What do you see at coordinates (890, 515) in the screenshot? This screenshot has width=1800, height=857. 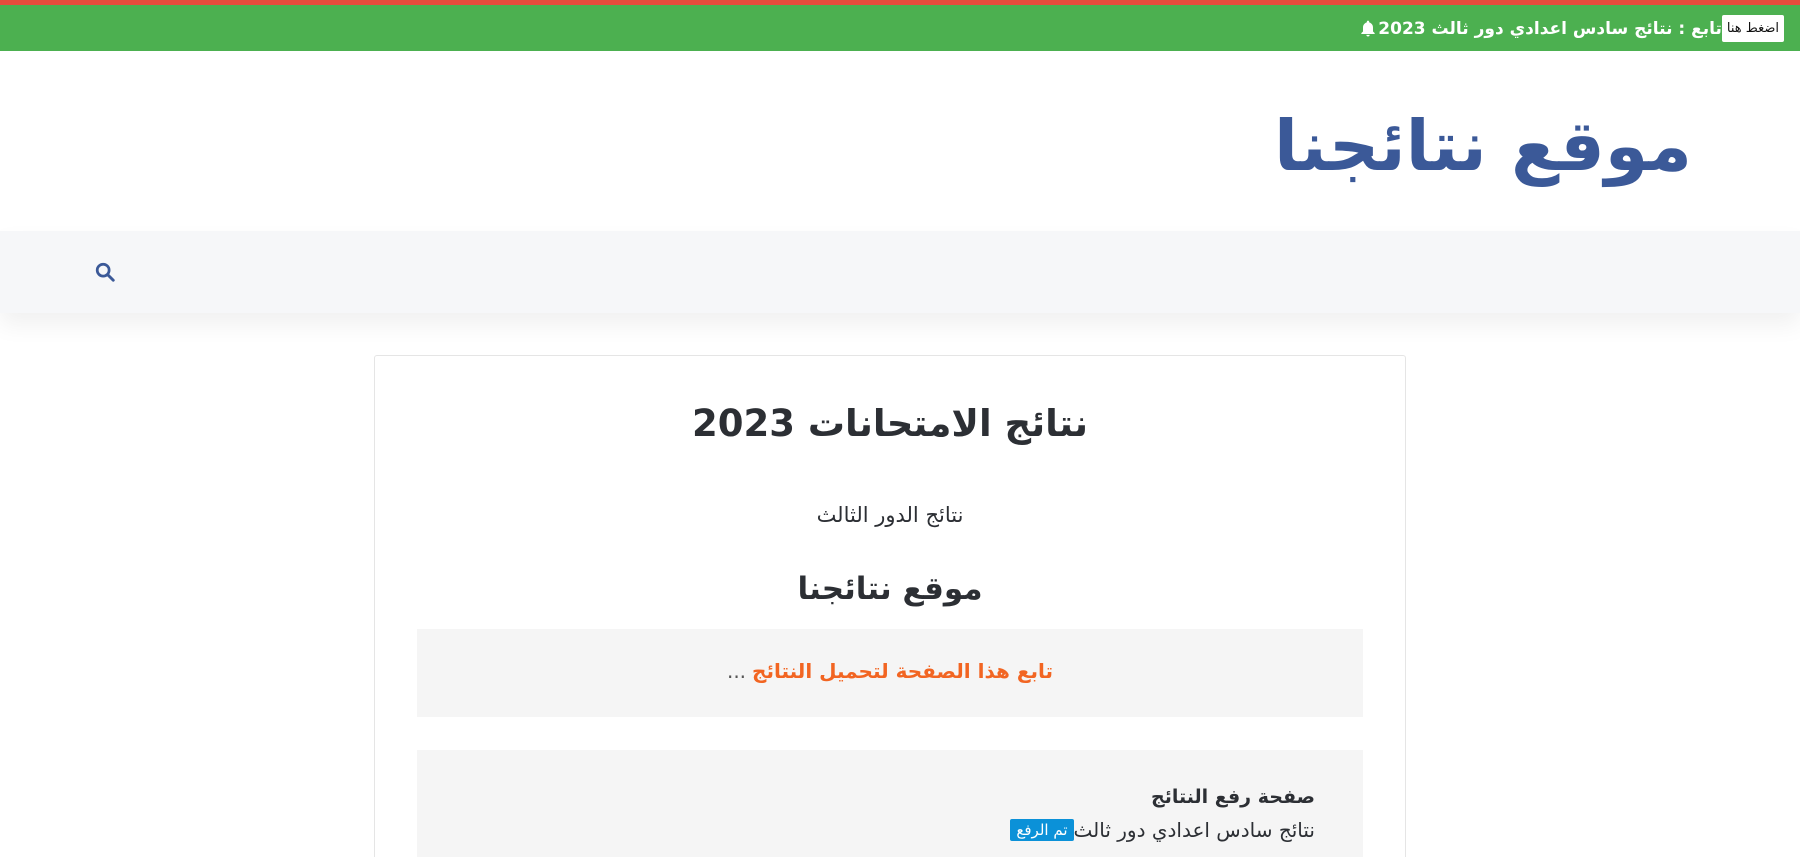 I see `post-subtitle: نتائج الدور الثالث` at bounding box center [890, 515].